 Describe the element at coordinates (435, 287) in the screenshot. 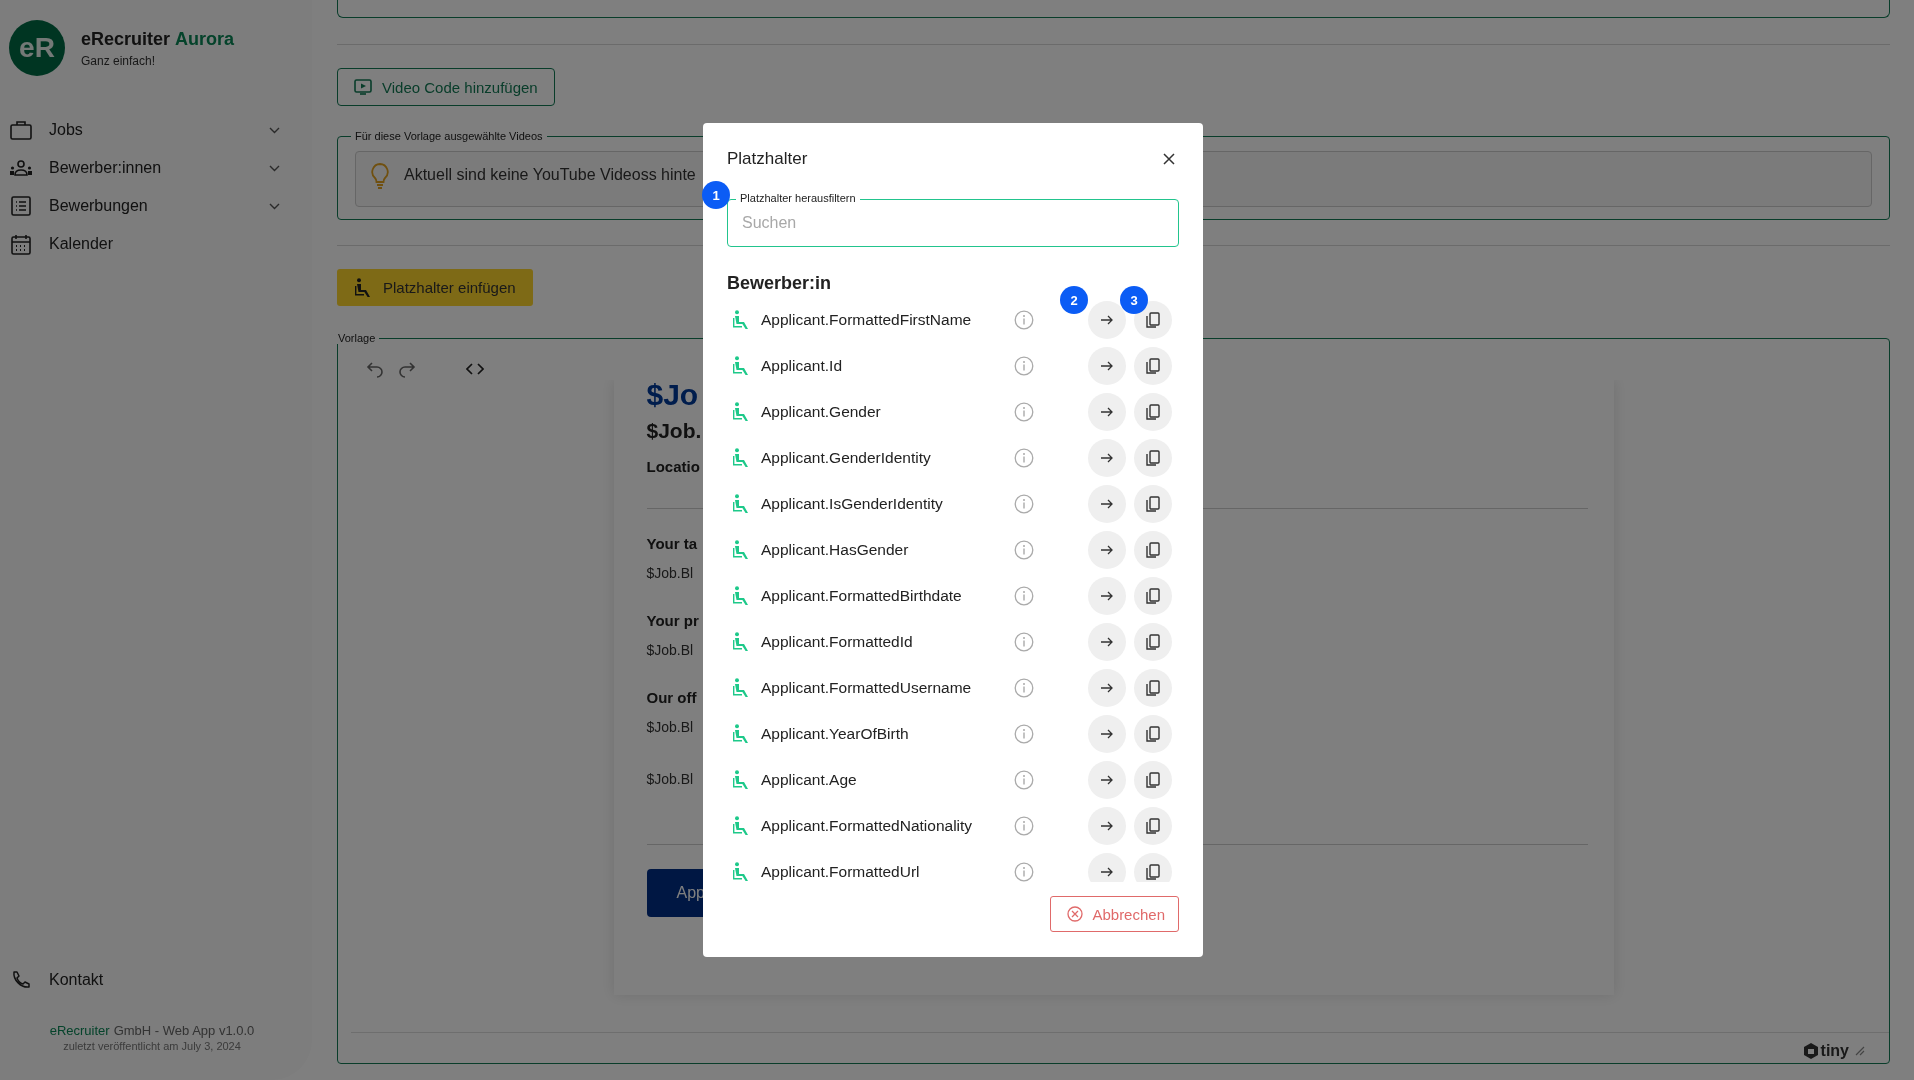

I see `insert-placeholder-button: Platzhalter einfügen` at that location.